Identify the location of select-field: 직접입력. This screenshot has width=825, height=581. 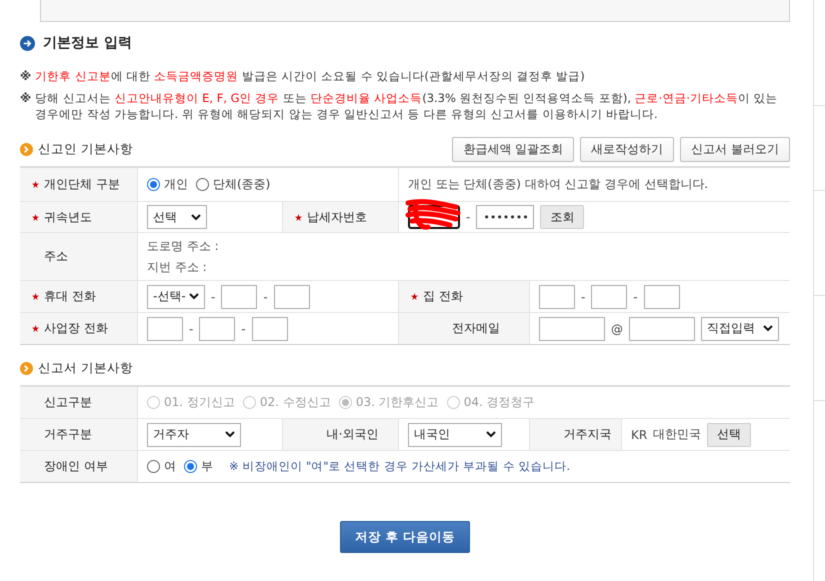
(740, 328).